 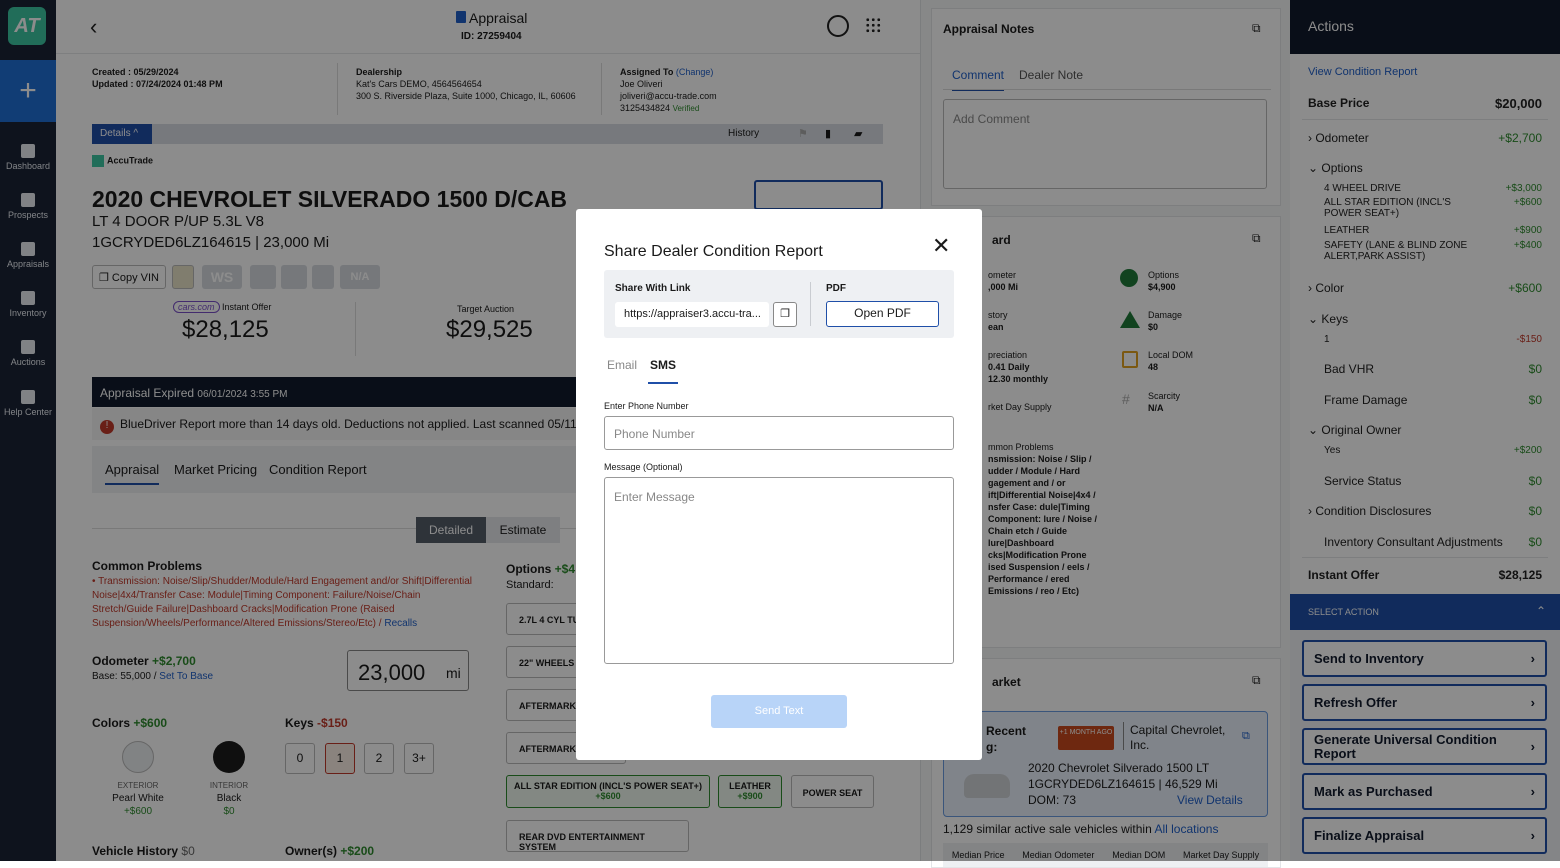 I want to click on pdf-label: PDF, so click(x=836, y=288).